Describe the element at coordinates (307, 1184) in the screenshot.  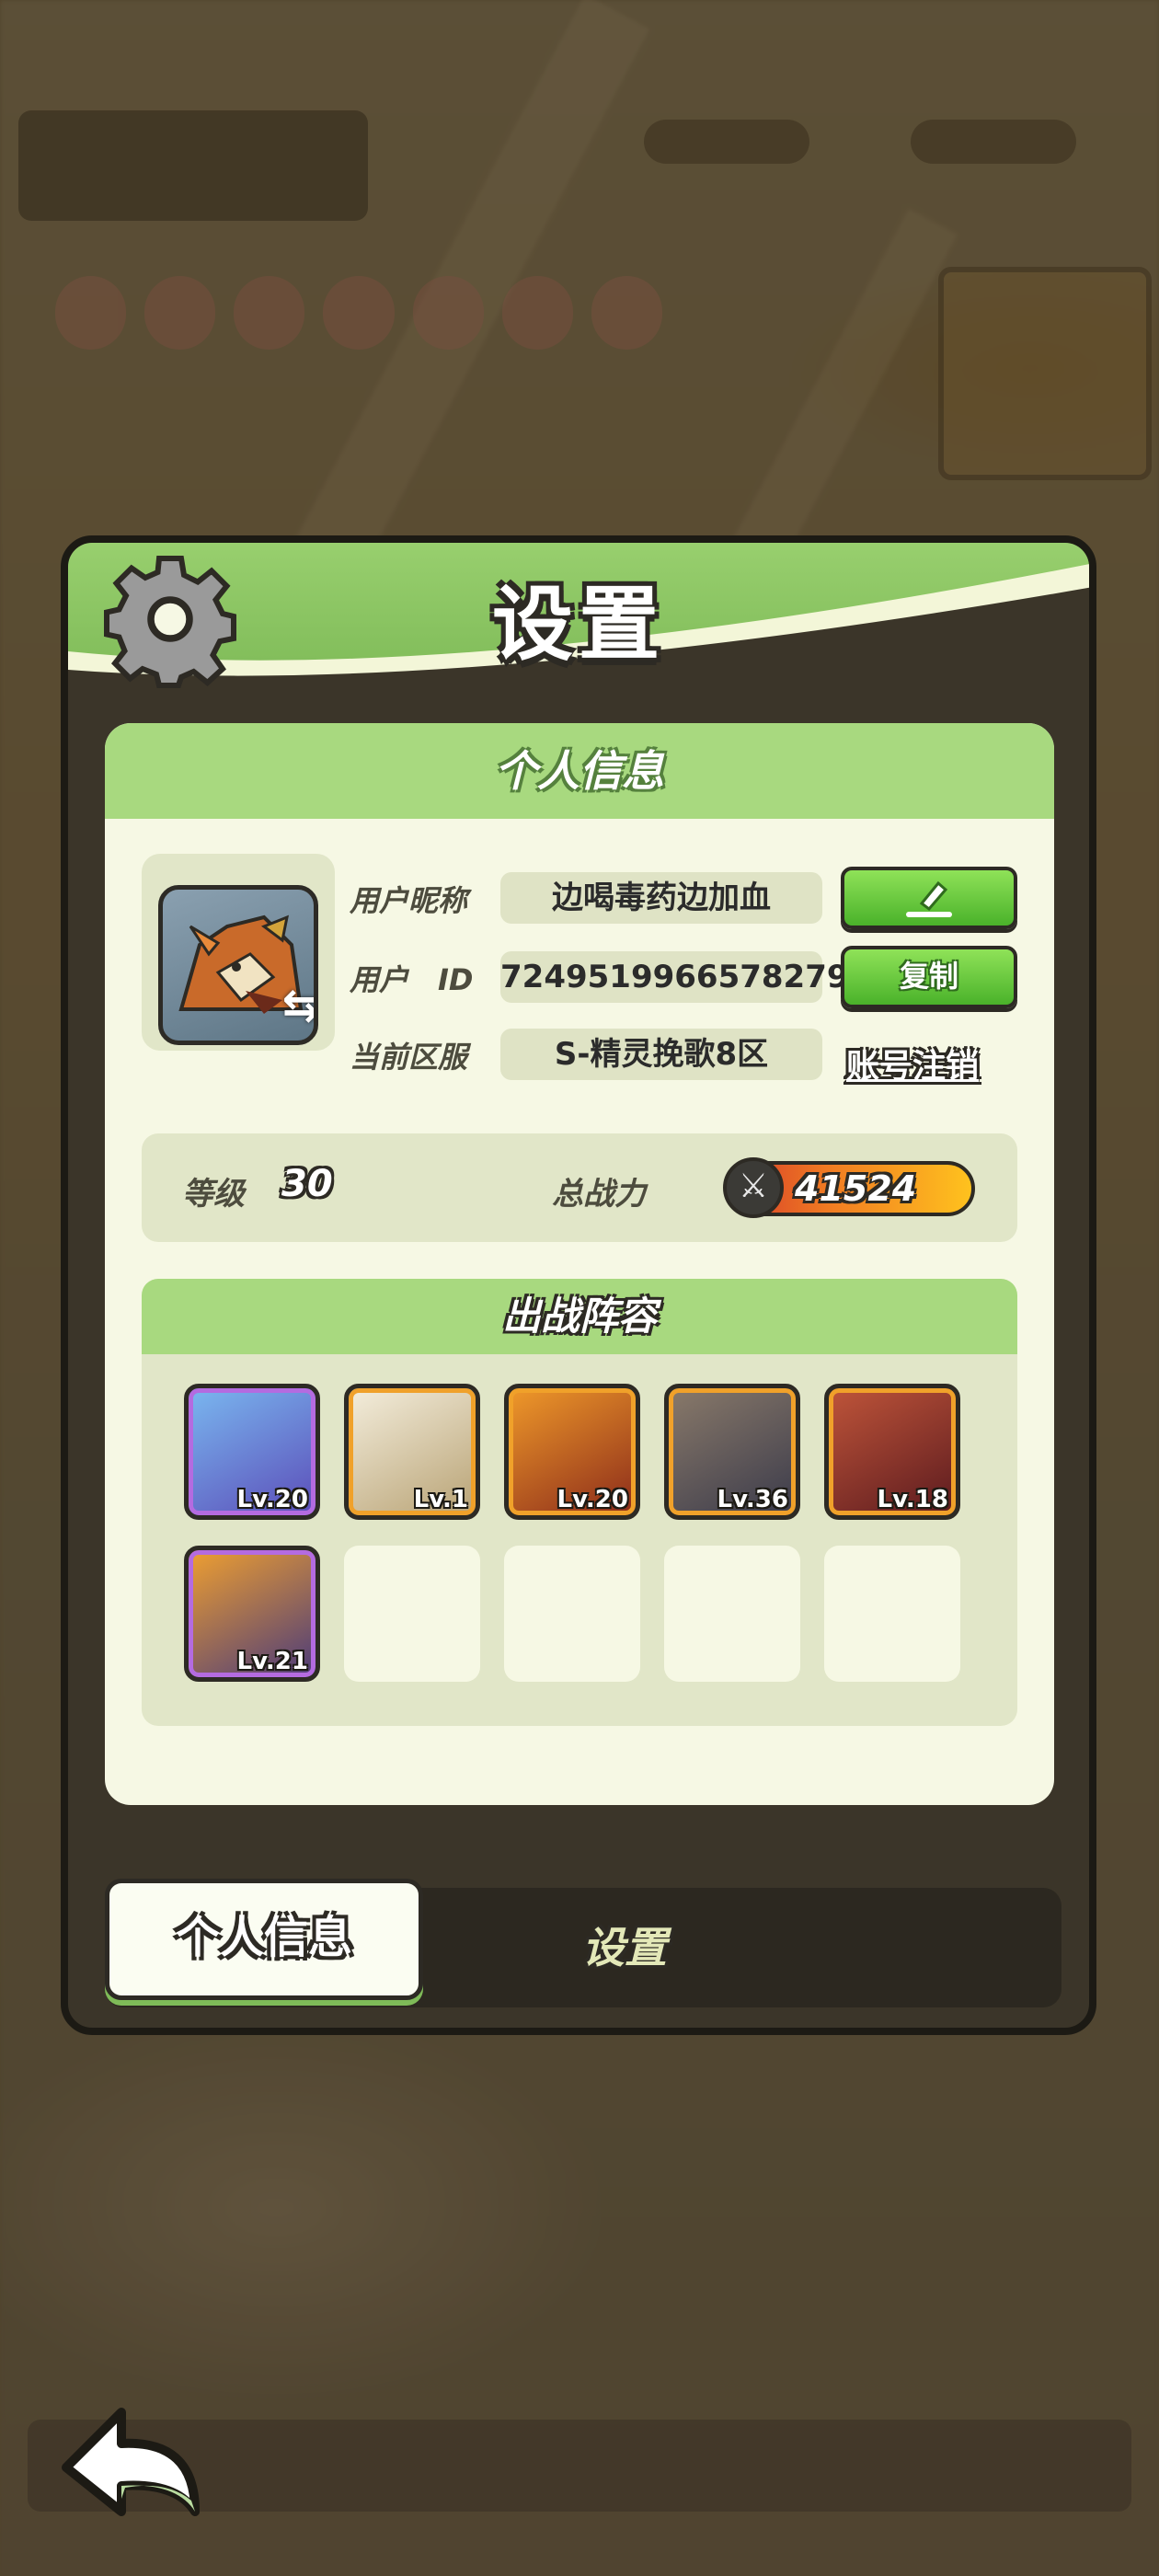
I see `level-value: 30` at that location.